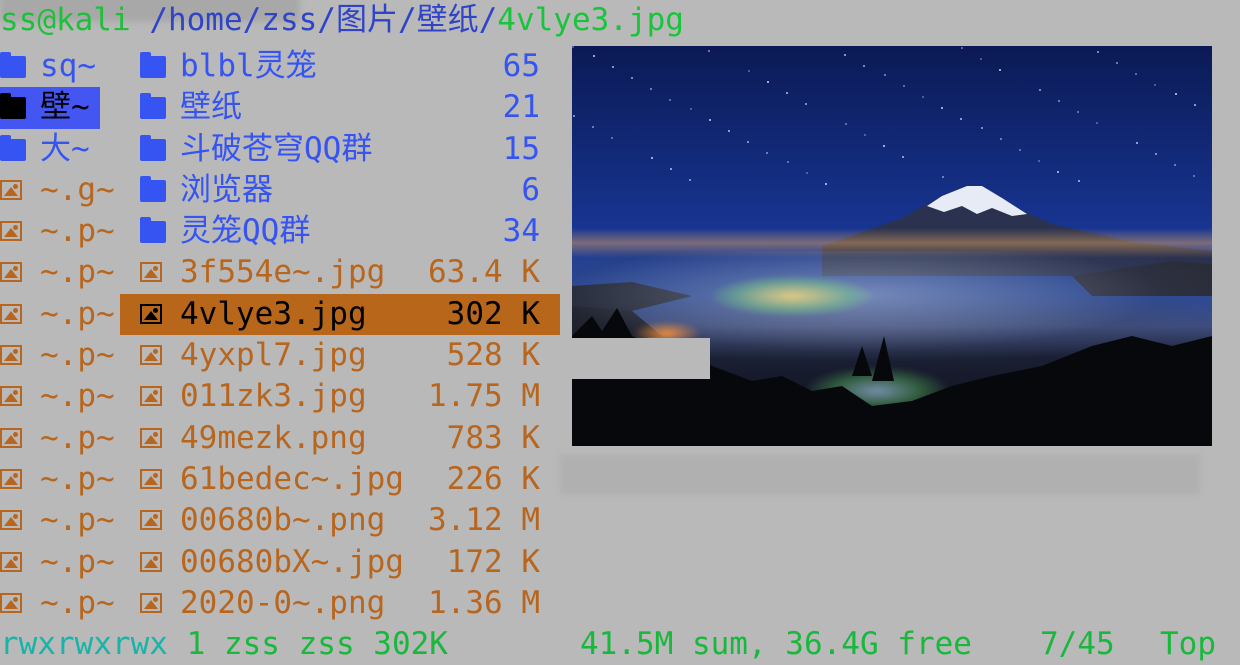  What do you see at coordinates (340, 107) in the screenshot?
I see `directory-item: 壁纸 21` at bounding box center [340, 107].